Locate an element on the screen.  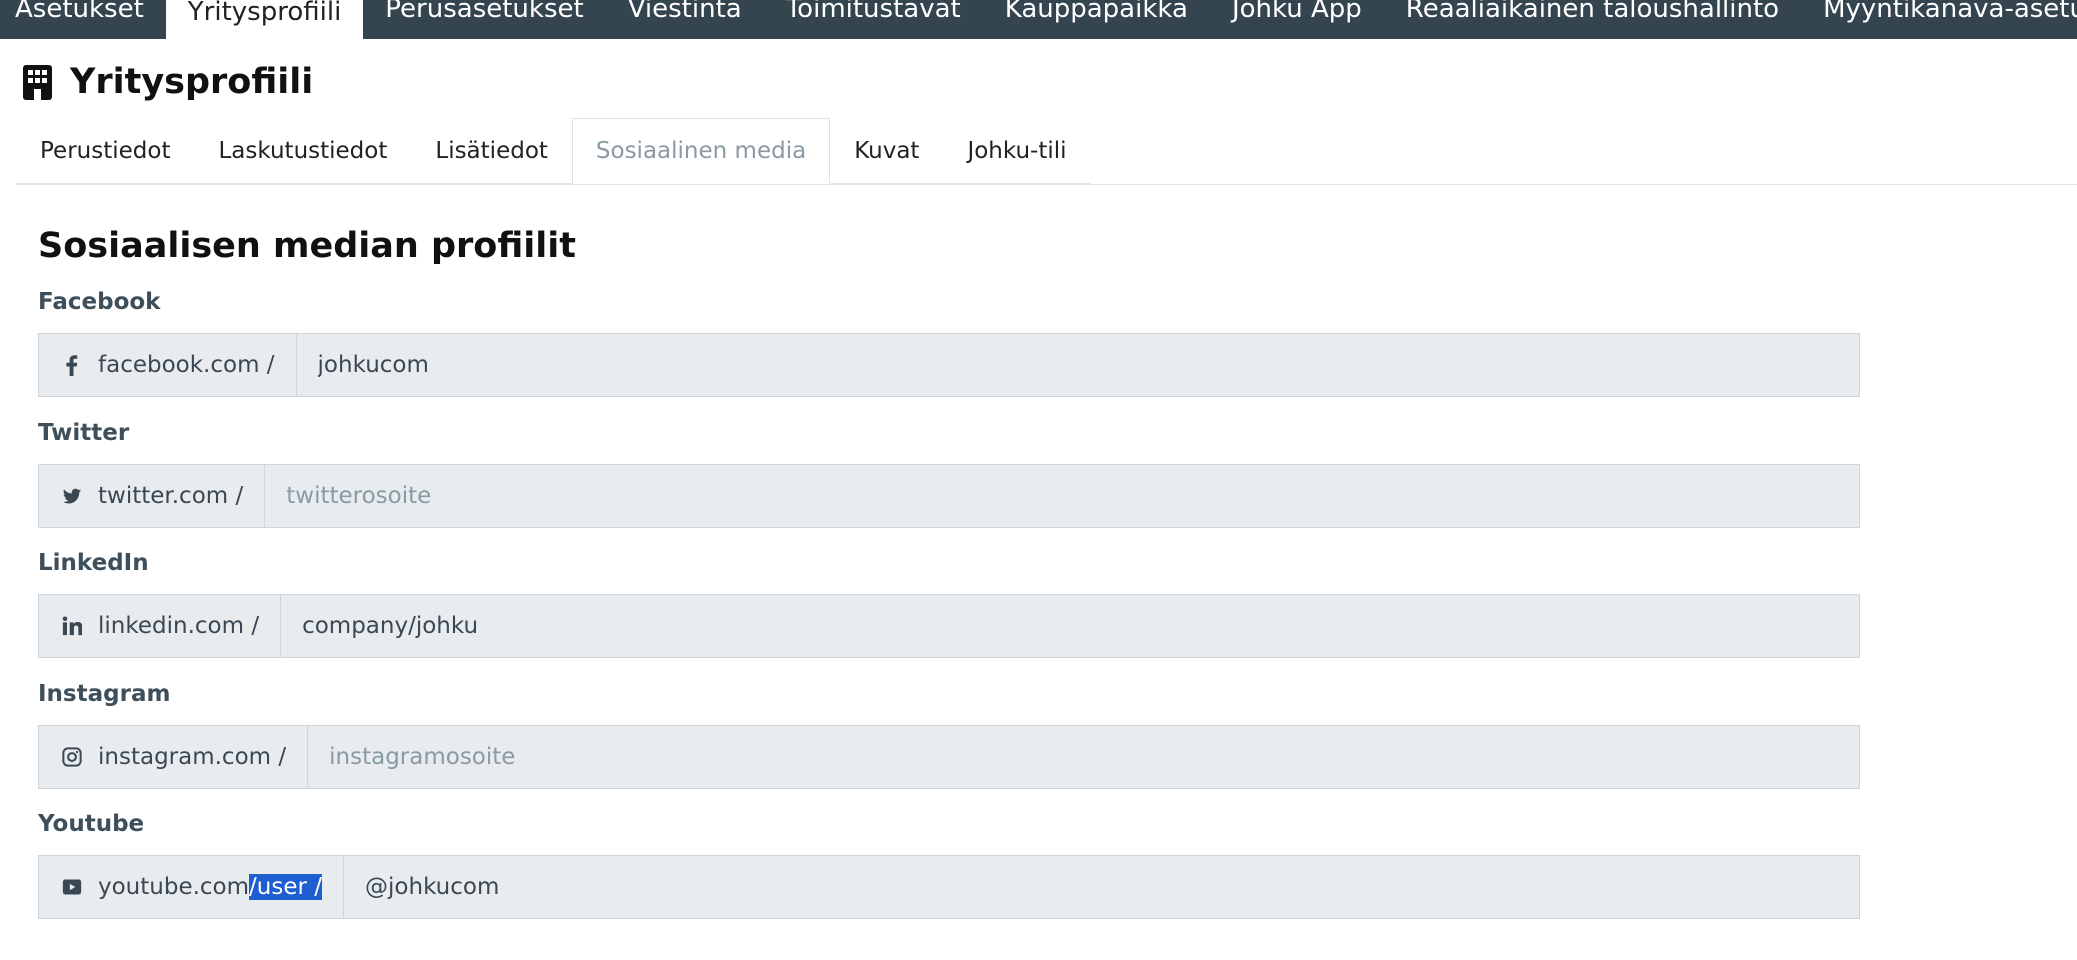
instagram-prefix: instagram.com / is located at coordinates (174, 757).